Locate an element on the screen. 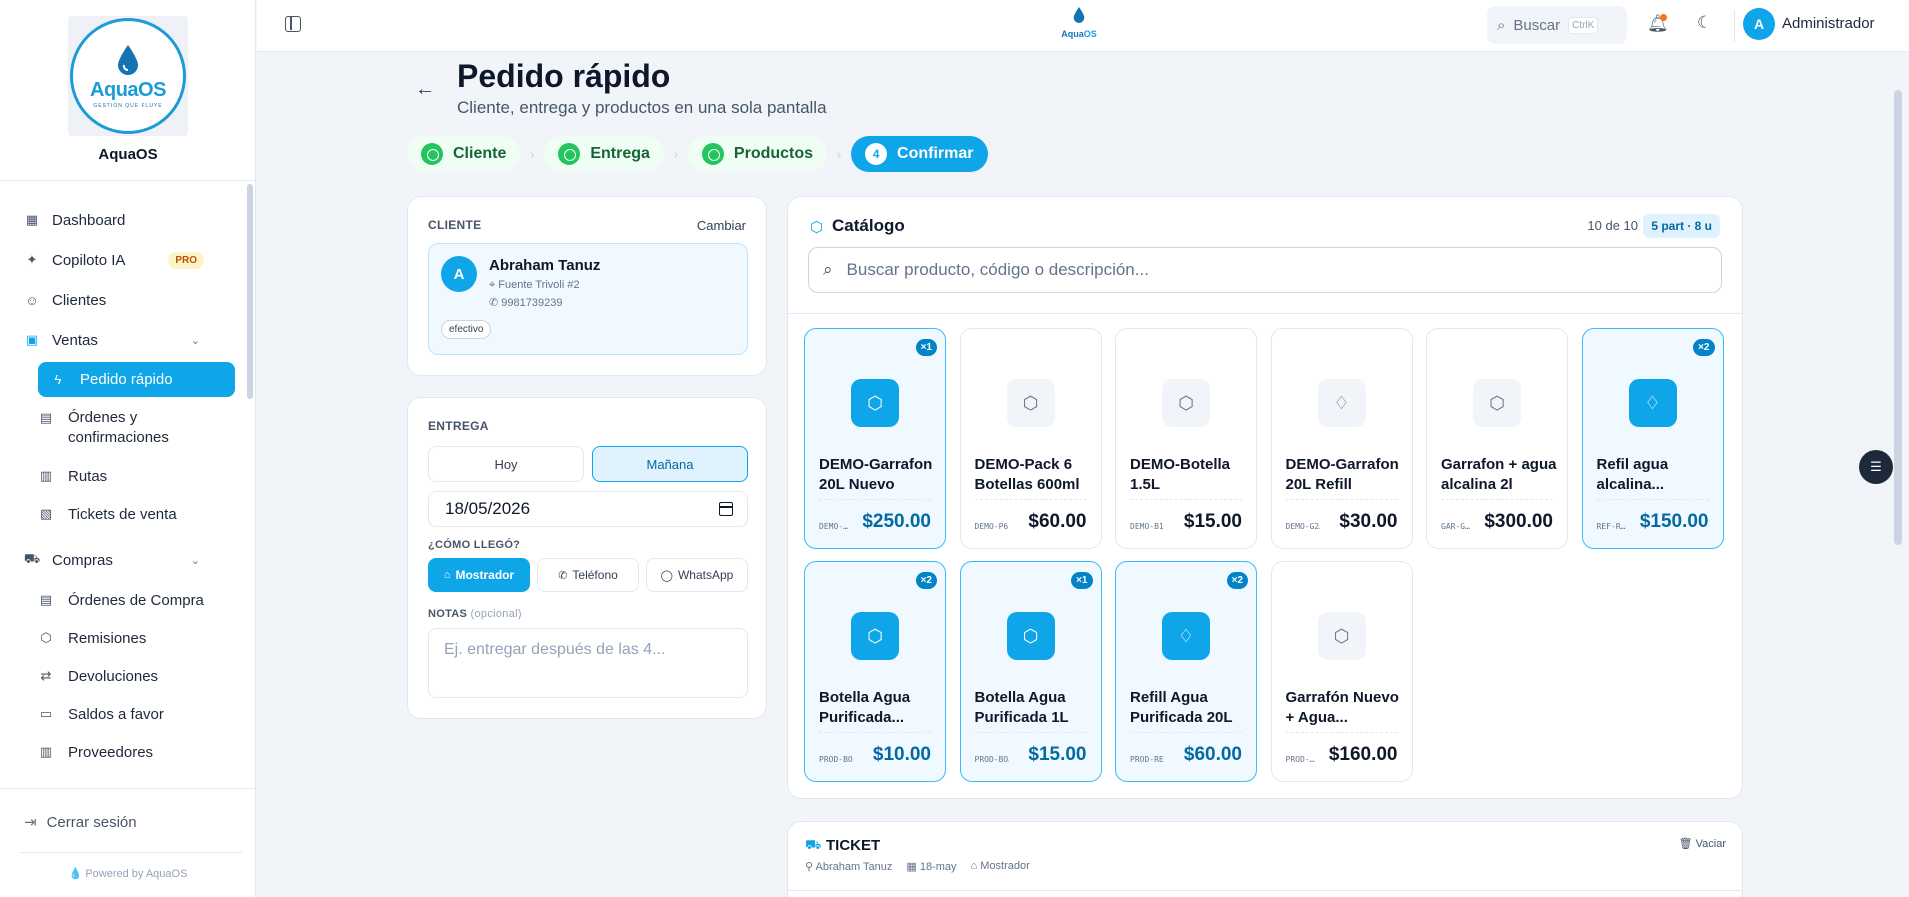 Image resolution: width=1909 pixels, height=897 pixels. calendar-icon: ▦ is located at coordinates (911, 867).